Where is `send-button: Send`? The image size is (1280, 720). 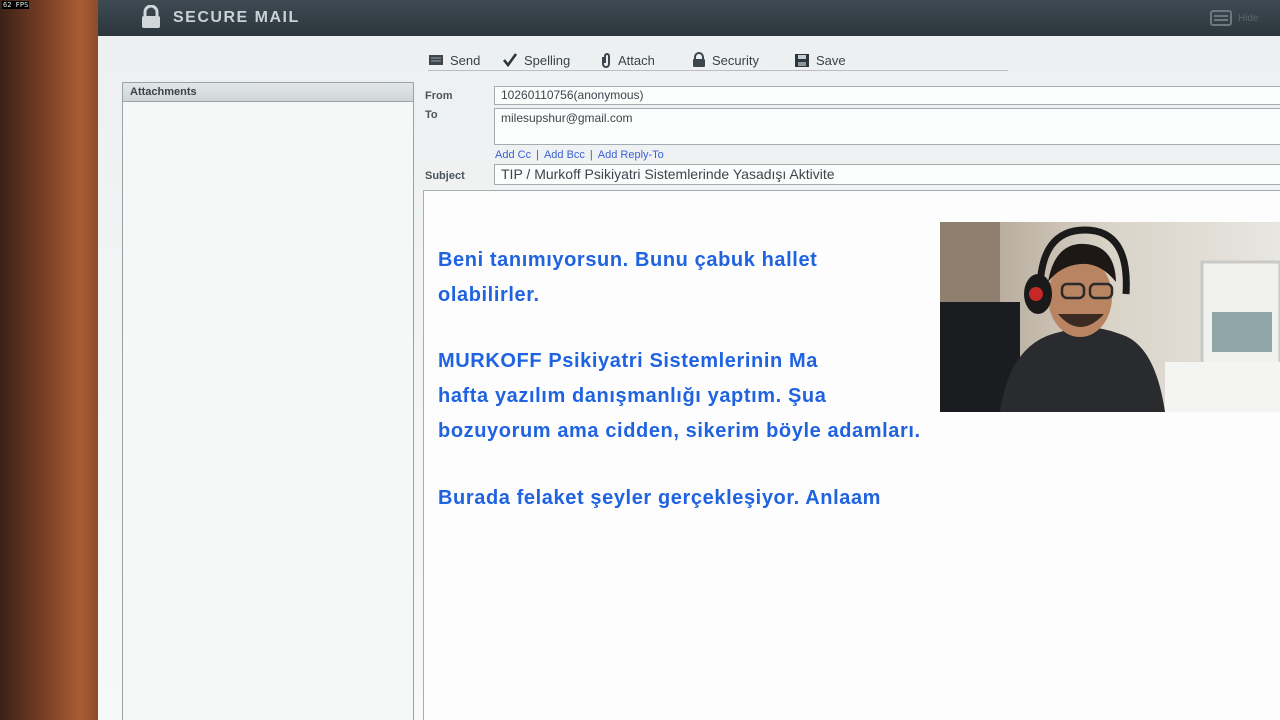
send-button: Send is located at coordinates (454, 60).